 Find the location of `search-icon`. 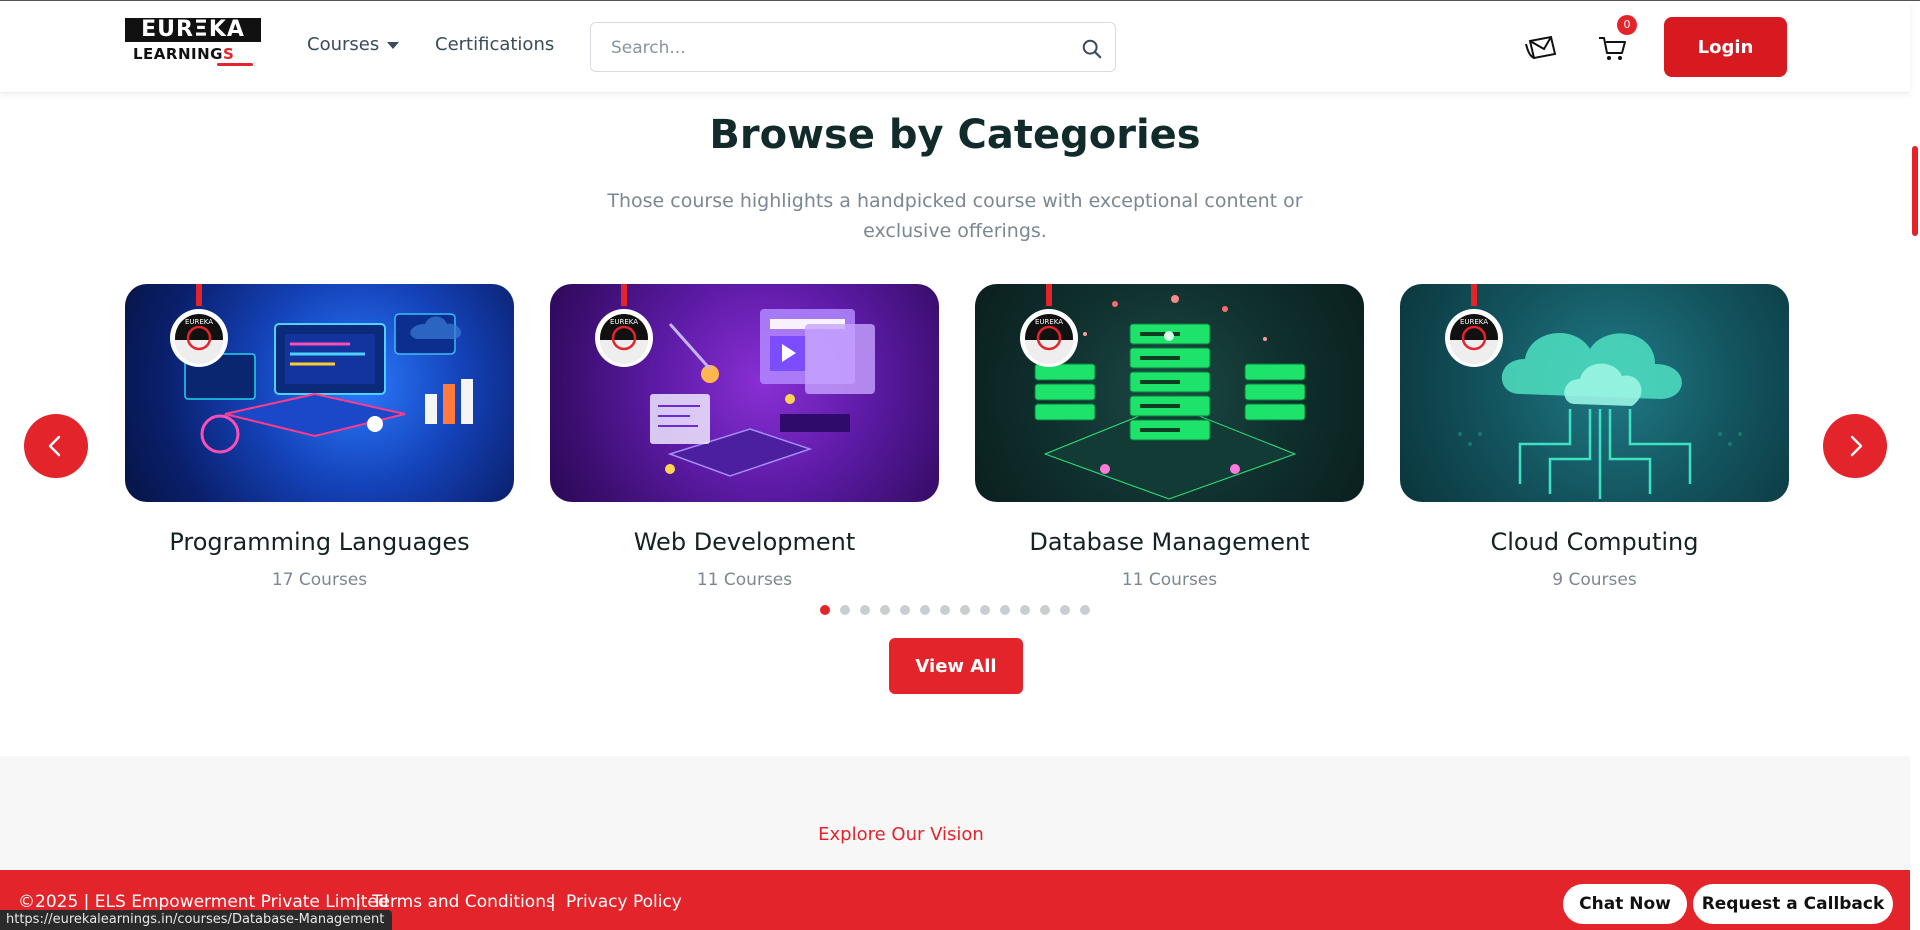

search-icon is located at coordinates (1092, 49).